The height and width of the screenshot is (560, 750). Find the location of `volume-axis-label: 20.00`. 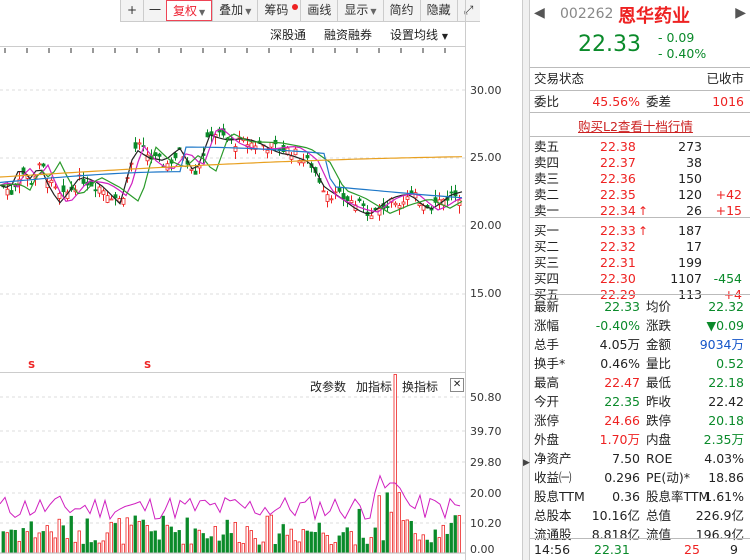

volume-axis-label: 20.00 is located at coordinates (486, 493).